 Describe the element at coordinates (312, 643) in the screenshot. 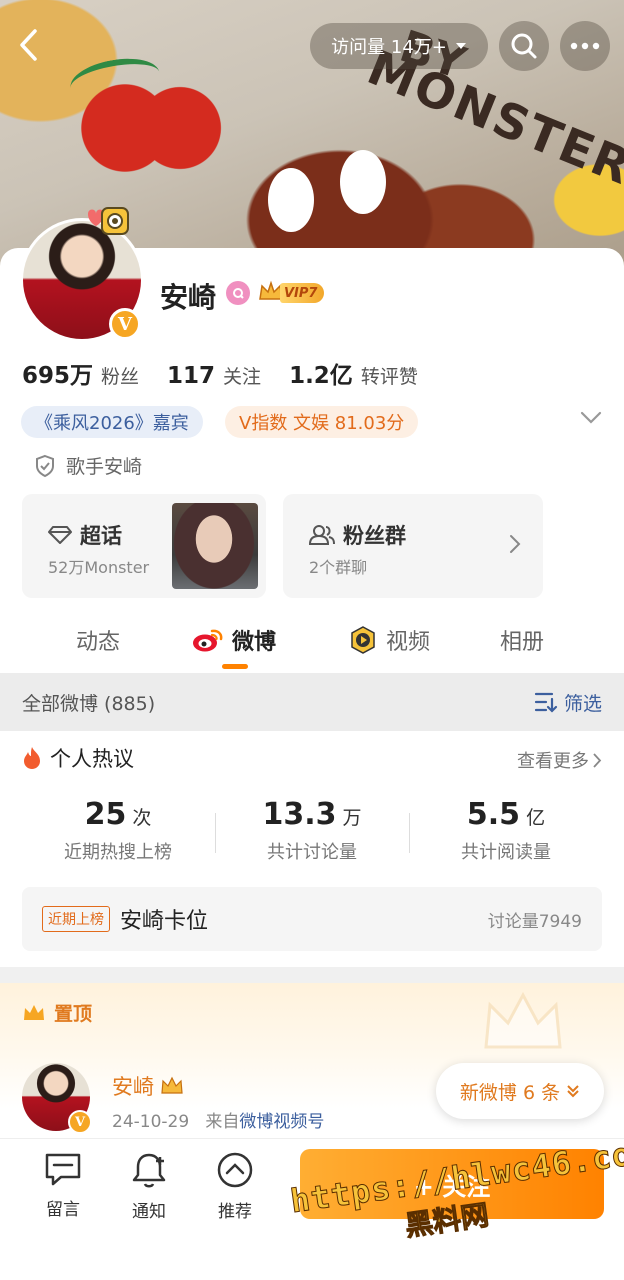

I see `profile-tabs: 动态 微博 视频 相册` at that location.